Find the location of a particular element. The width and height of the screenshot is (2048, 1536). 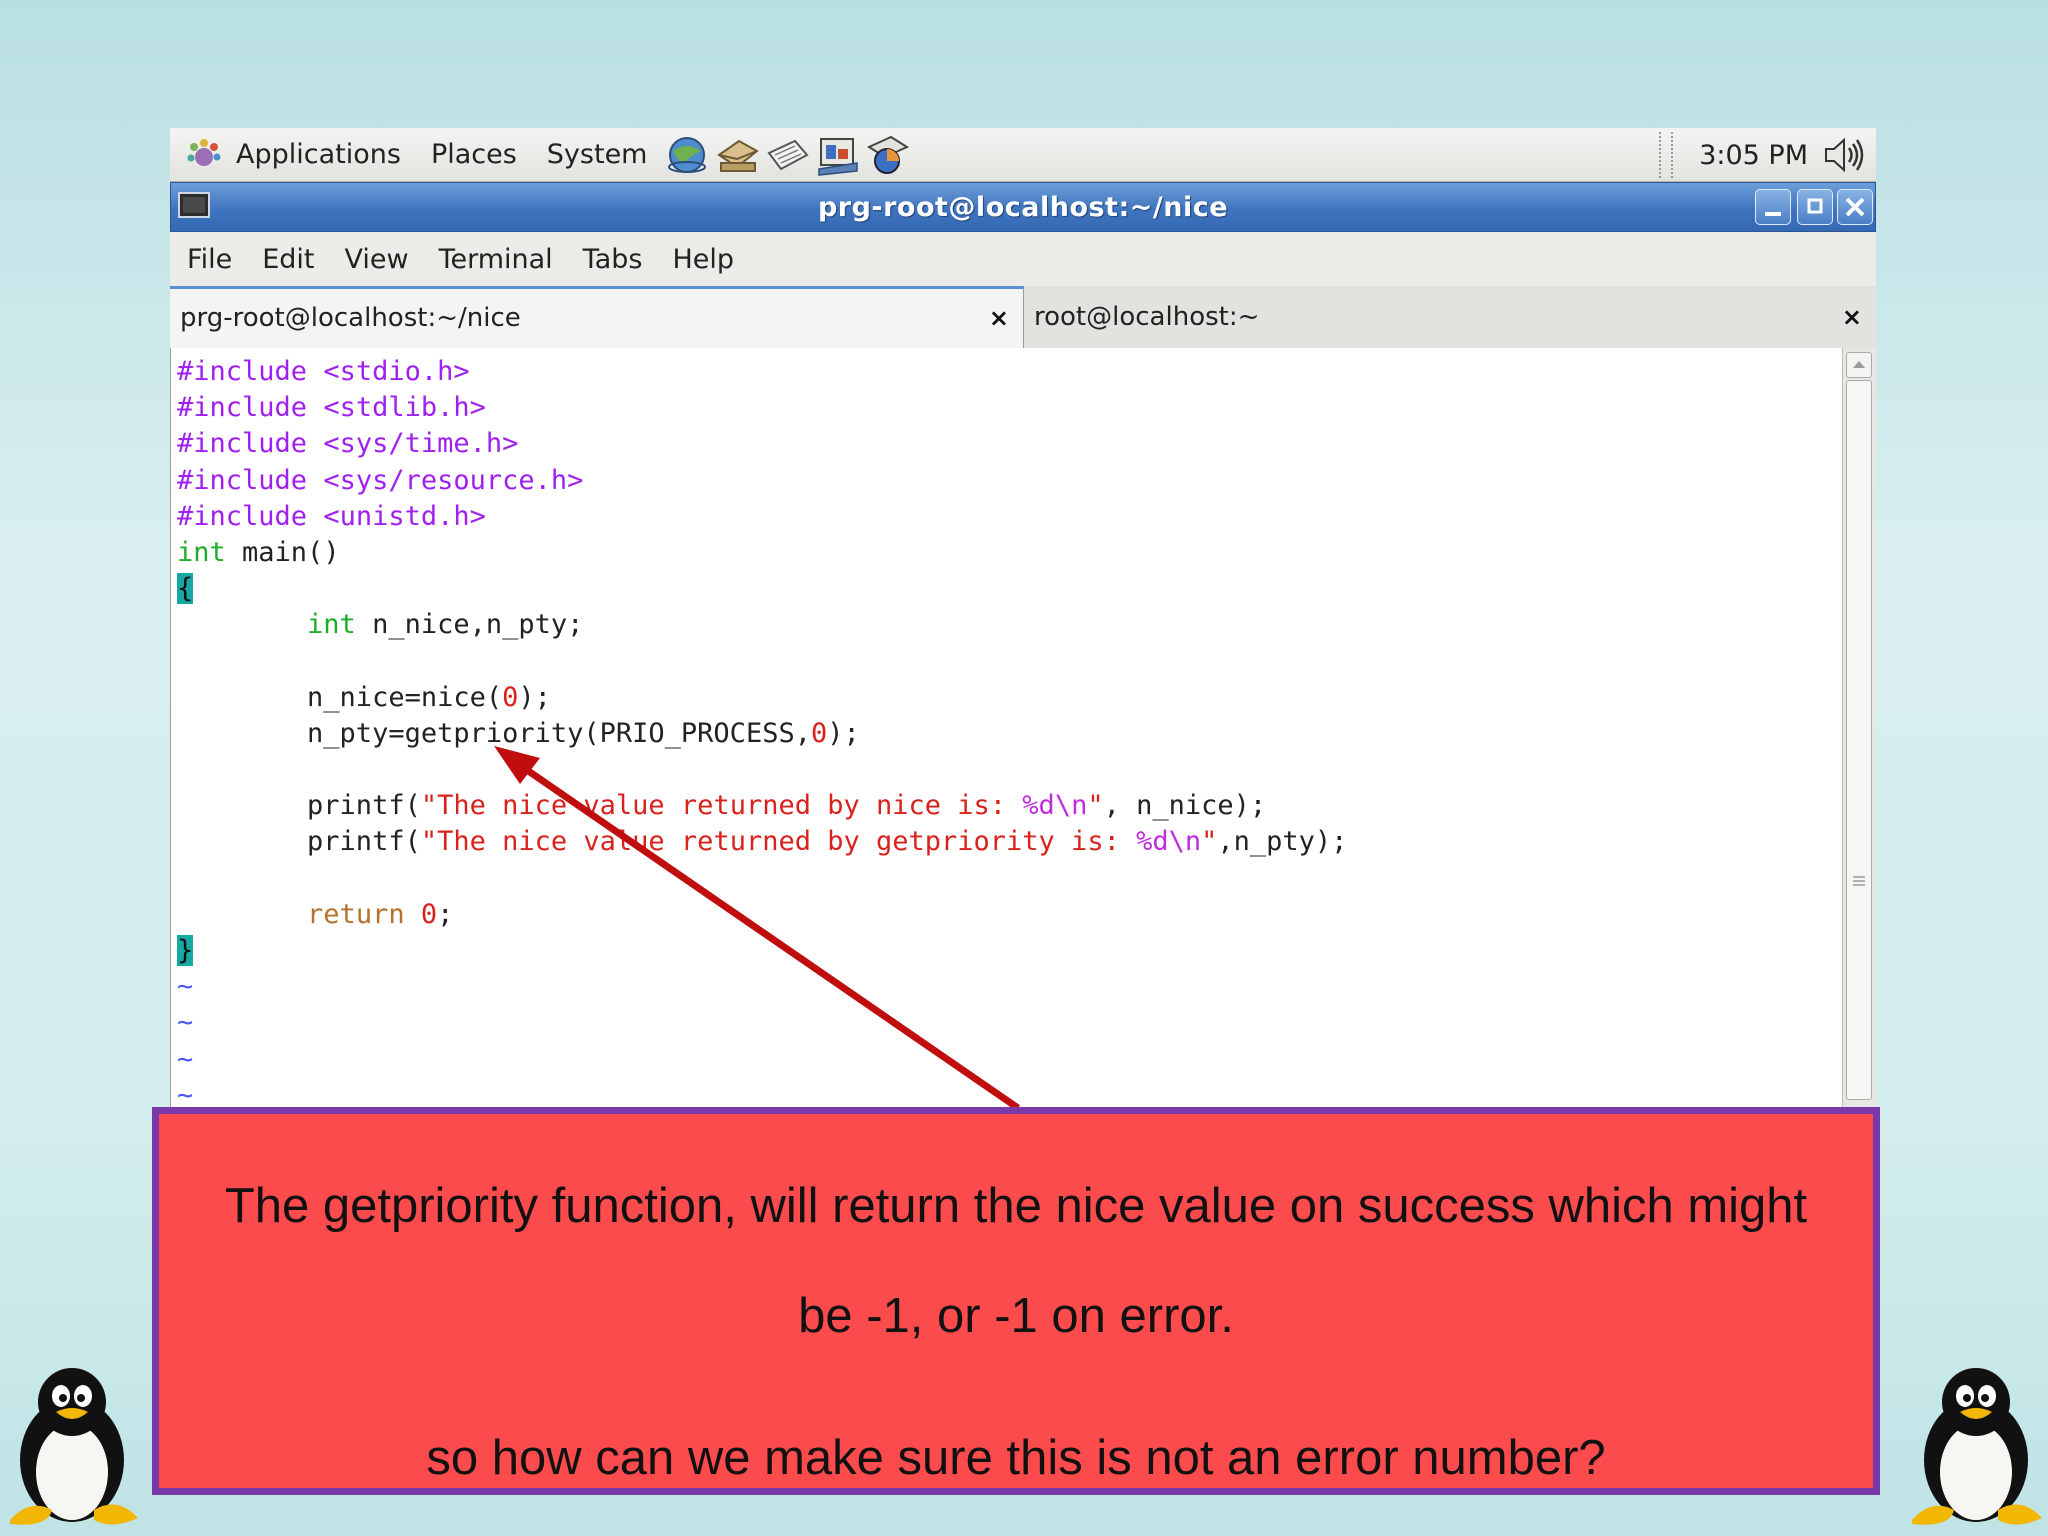

menu-terminal: Terminal is located at coordinates (496, 259).